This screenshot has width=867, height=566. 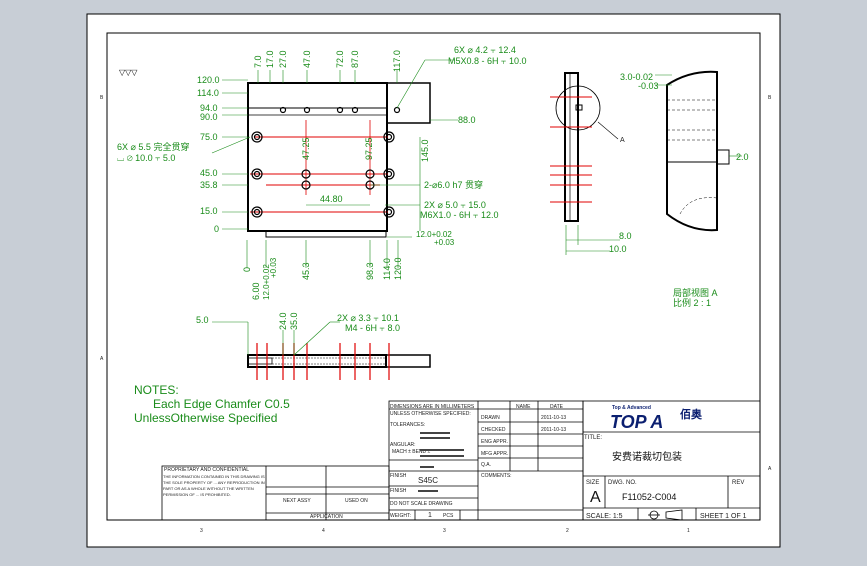 What do you see at coordinates (208, 80) in the screenshot?
I see `dim-left-120: 120.0` at bounding box center [208, 80].